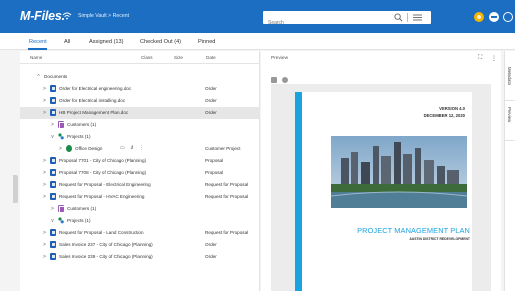 This screenshot has width=515, height=291. Describe the element at coordinates (53, 244) in the screenshot. I see `pdf-document-icon` at that location.